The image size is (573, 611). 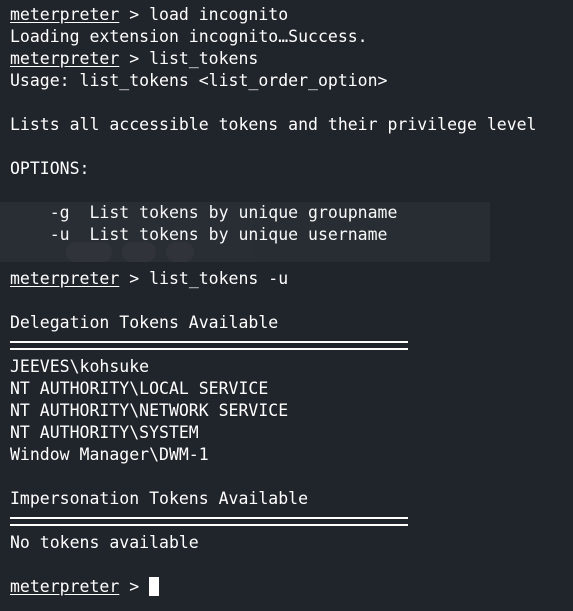 I want to click on prompt-symbol: >, so click(x=134, y=586).